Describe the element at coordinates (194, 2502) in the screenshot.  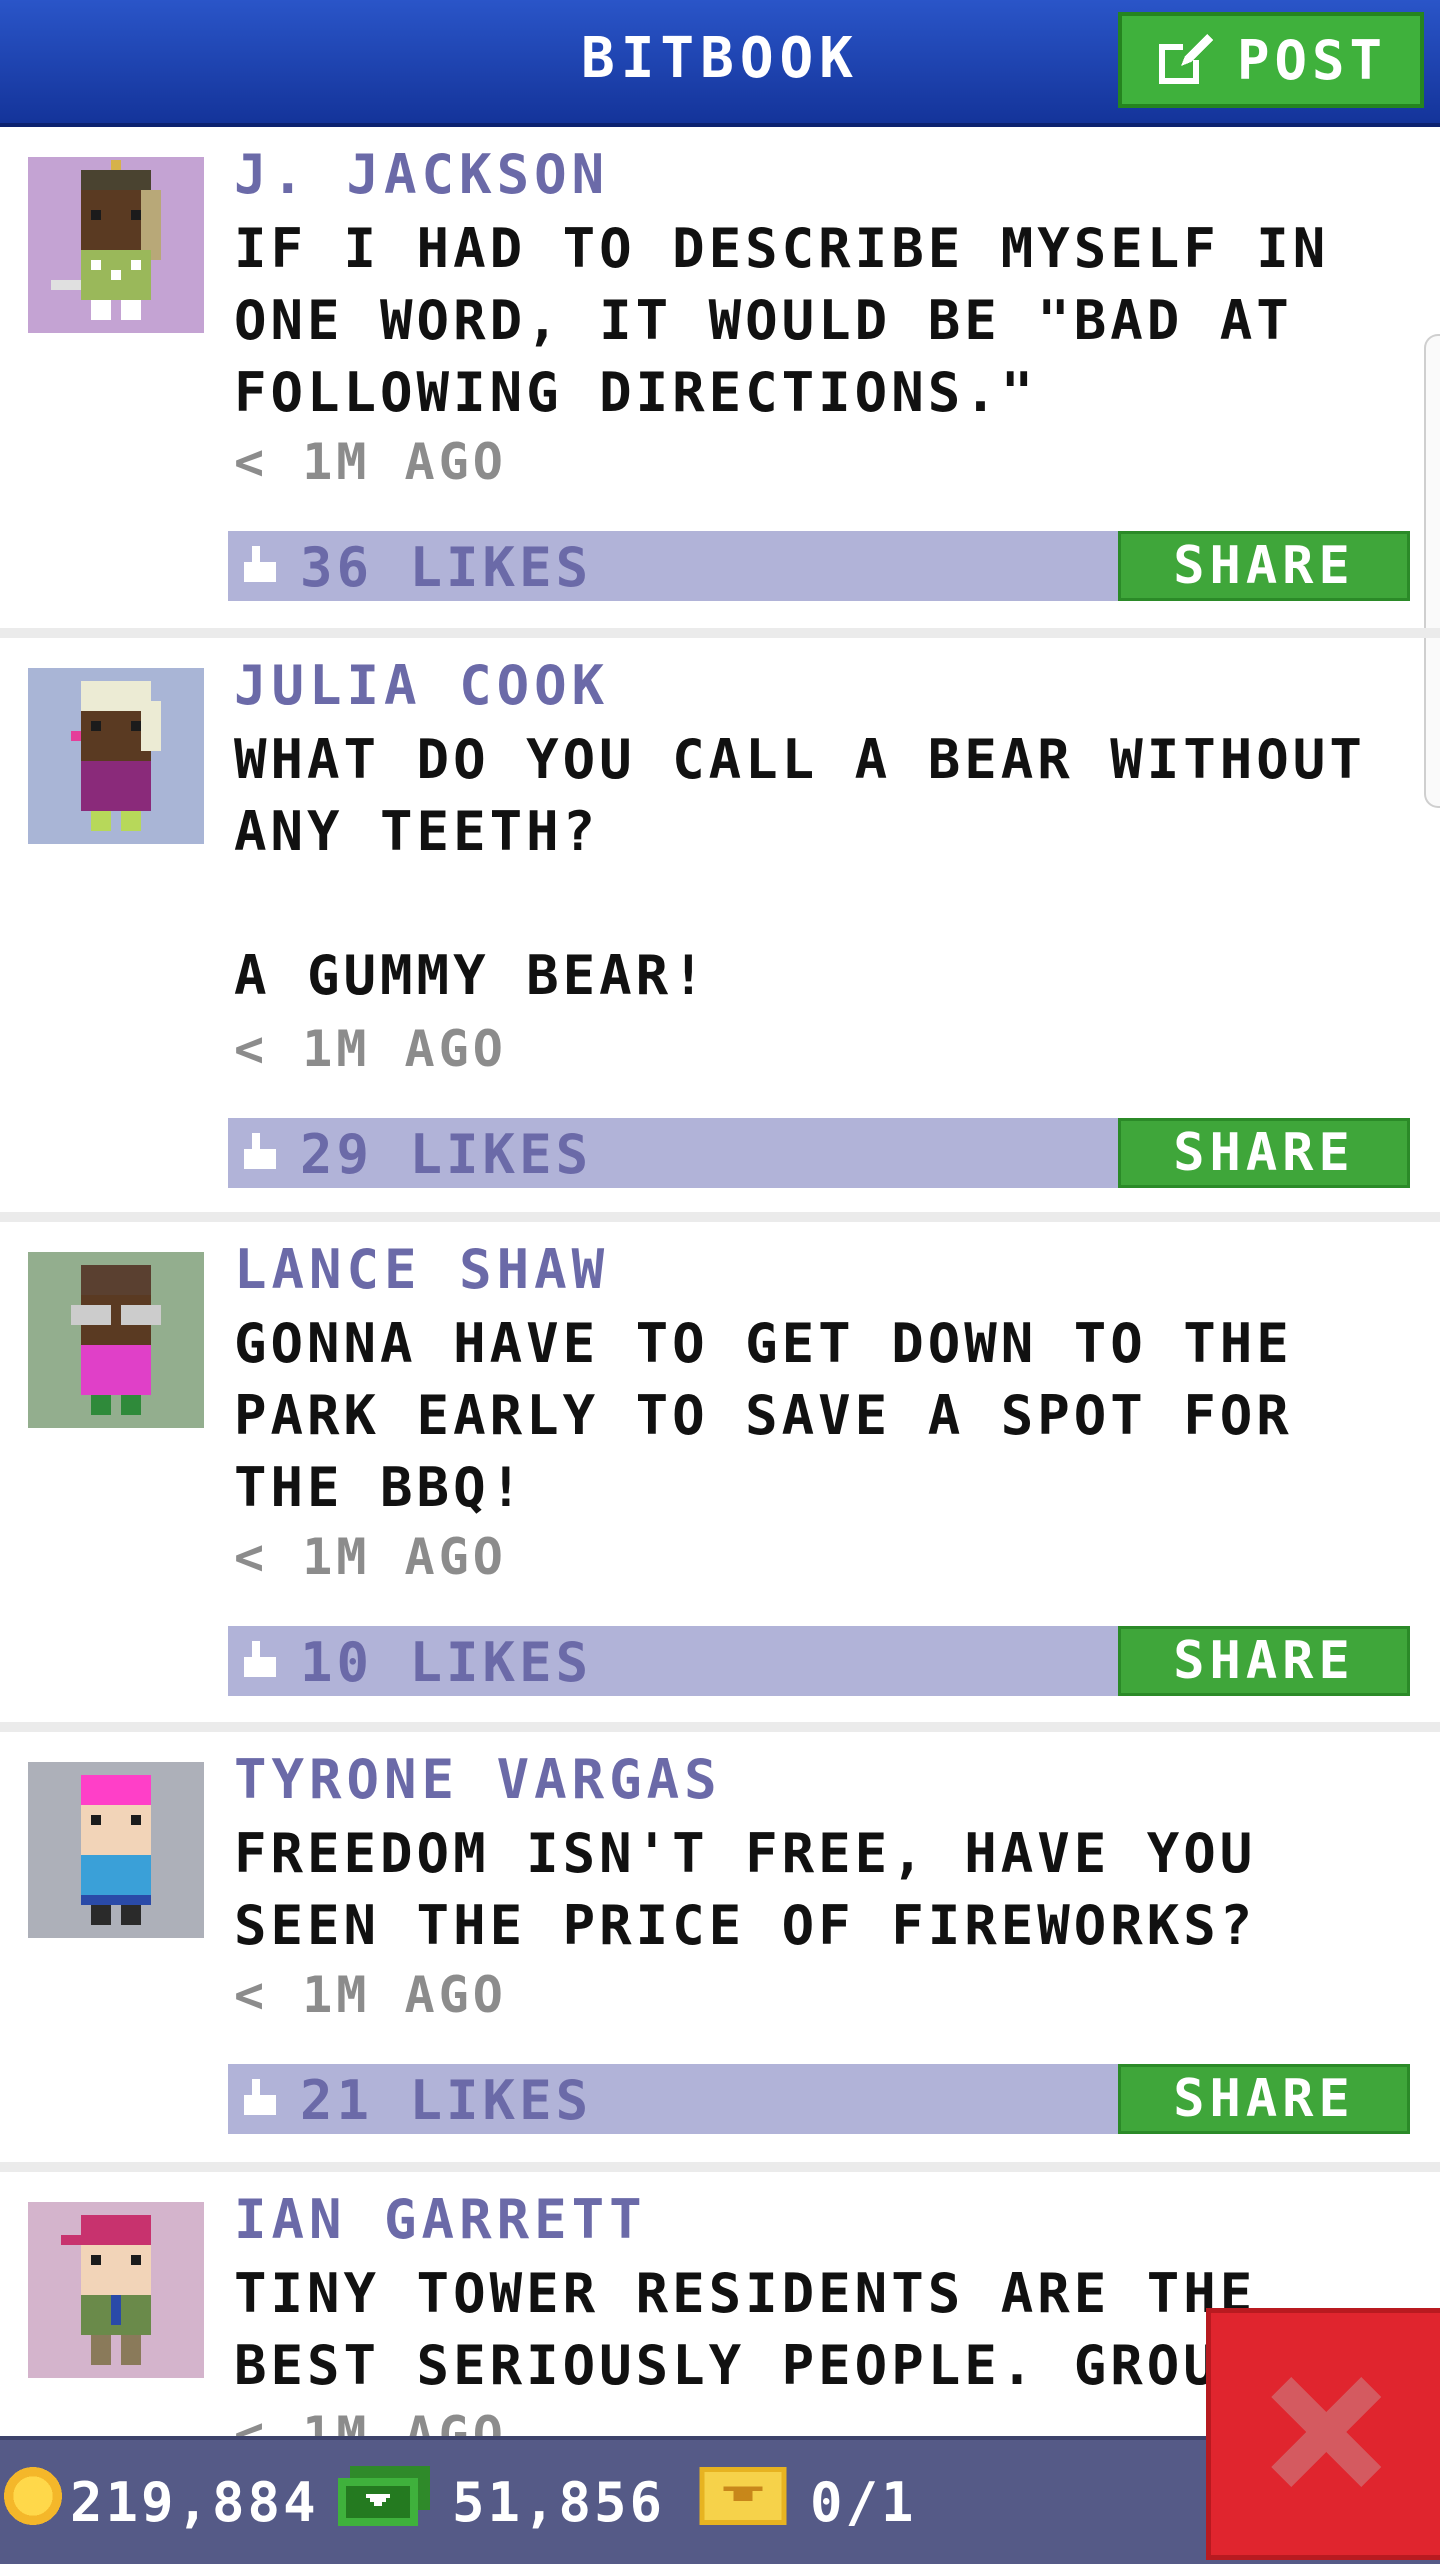
I see `coin-count: 219,884` at that location.